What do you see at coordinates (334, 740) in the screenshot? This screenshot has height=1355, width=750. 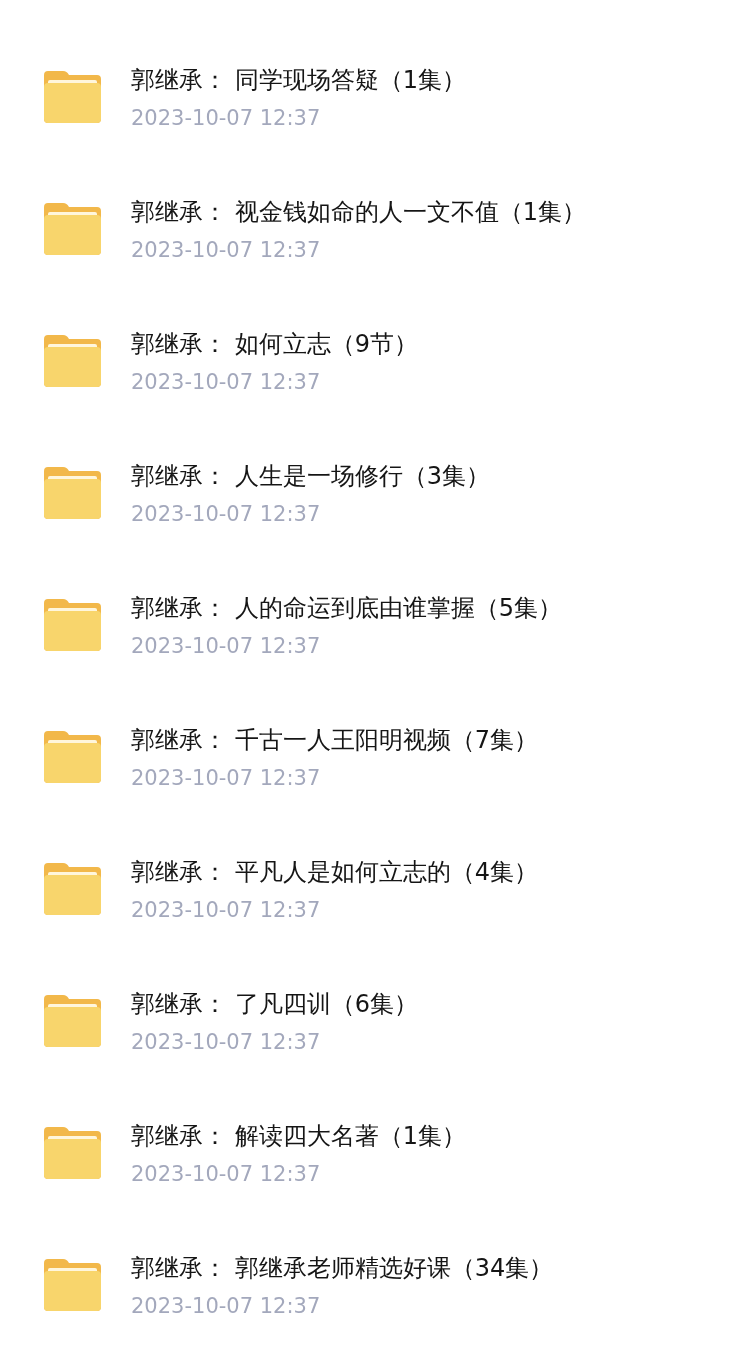 I see `folder-name: 郭继承： 千古一人王阳明视频（7集）` at bounding box center [334, 740].